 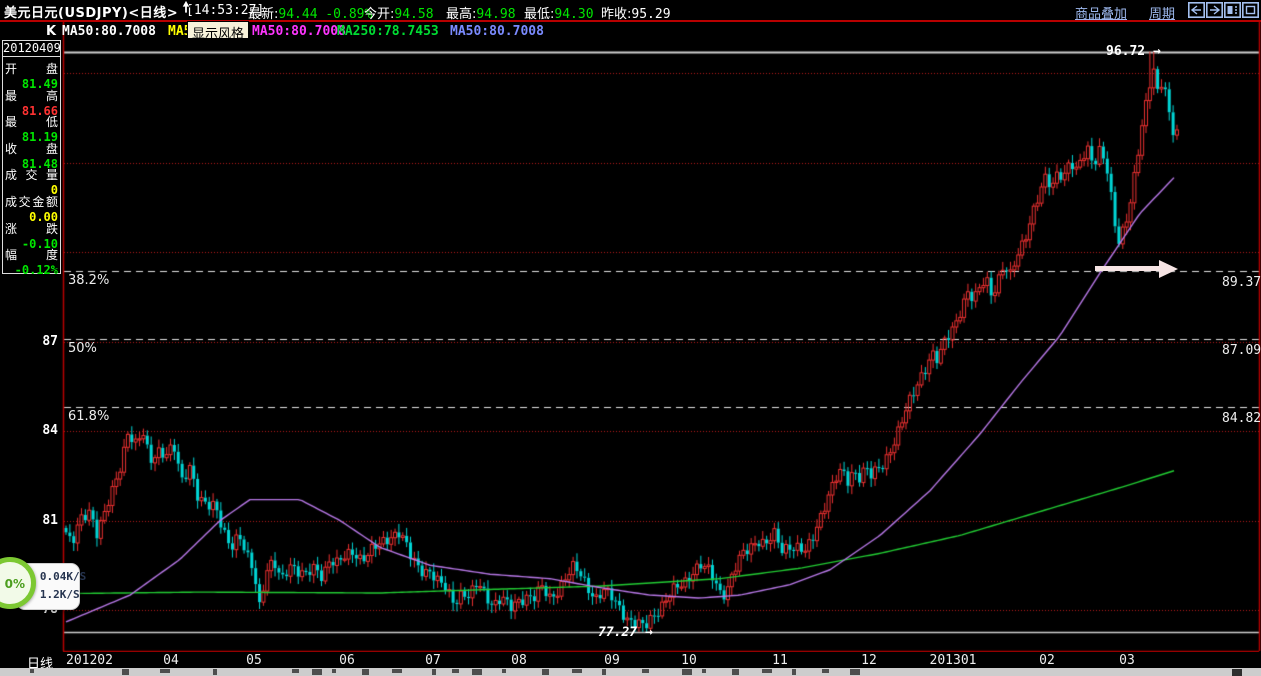 I want to click on fib-percent-label: 61.8%, so click(x=89, y=416).